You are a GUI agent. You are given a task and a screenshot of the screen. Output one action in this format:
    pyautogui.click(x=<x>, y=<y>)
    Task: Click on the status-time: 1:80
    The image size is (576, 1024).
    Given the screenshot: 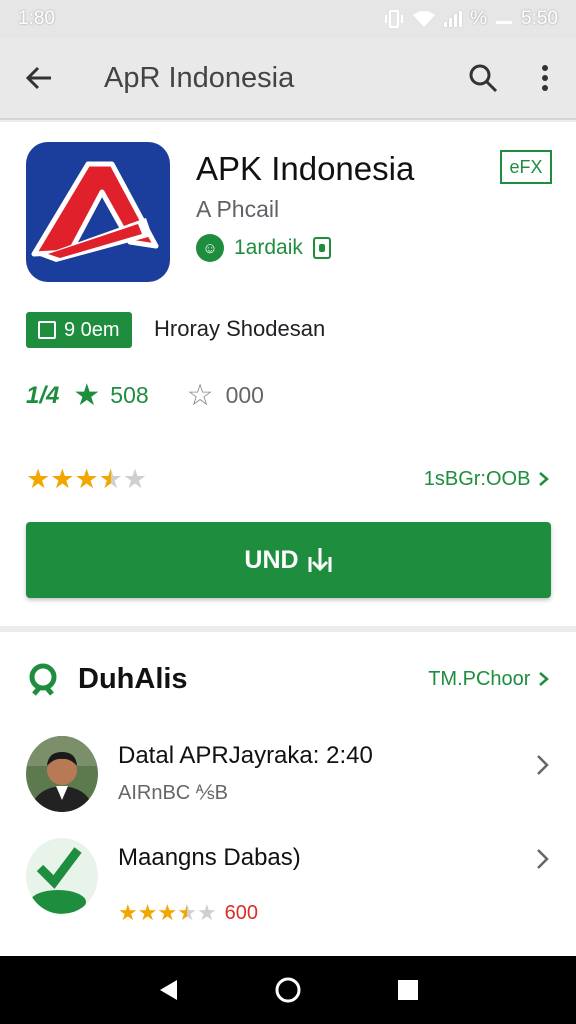 What is the action you would take?
    pyautogui.click(x=36, y=18)
    